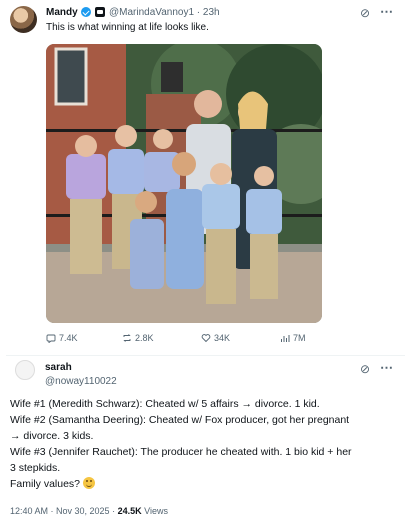  I want to click on tweet-meta: 12:40 AM · Nov 30, 2025 · 24.5K Views, so click(89, 511).